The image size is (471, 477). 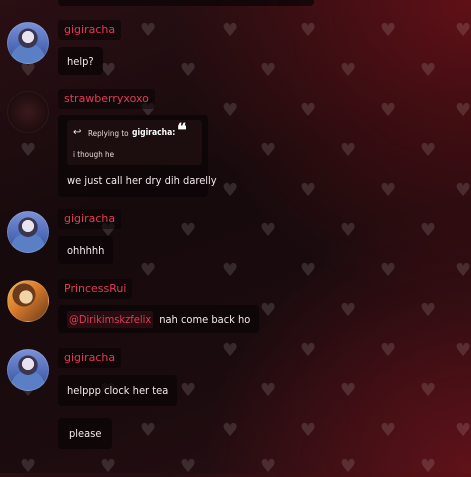 I want to click on message-bubble: @Dirikimskzfelix nah come back ho, so click(x=159, y=319).